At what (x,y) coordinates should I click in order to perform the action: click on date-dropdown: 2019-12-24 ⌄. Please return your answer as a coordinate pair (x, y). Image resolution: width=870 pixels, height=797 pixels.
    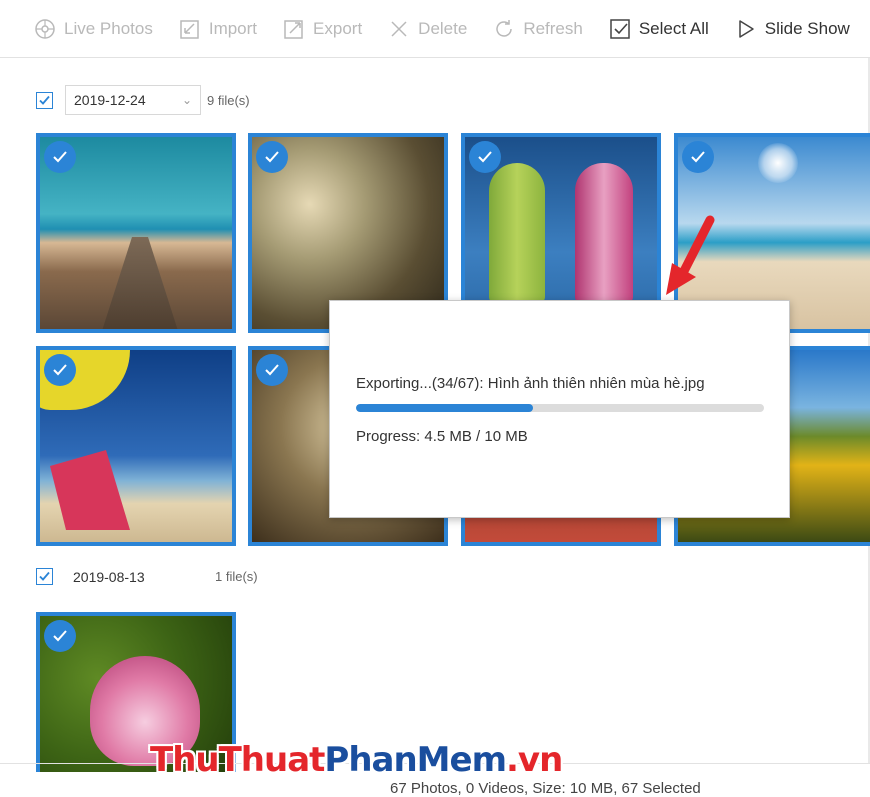
    Looking at the image, I should click on (133, 100).